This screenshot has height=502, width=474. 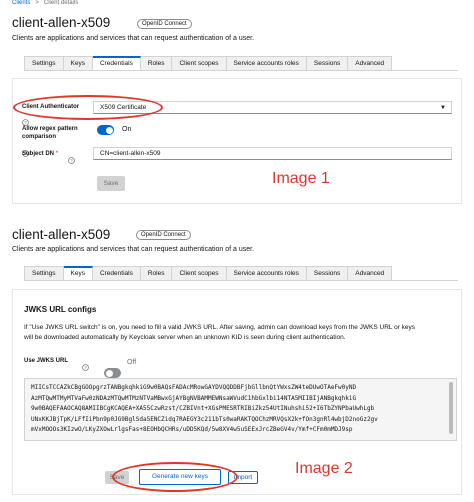 I want to click on subject-dn-input: CN=client-allen-x509, so click(x=272, y=153).